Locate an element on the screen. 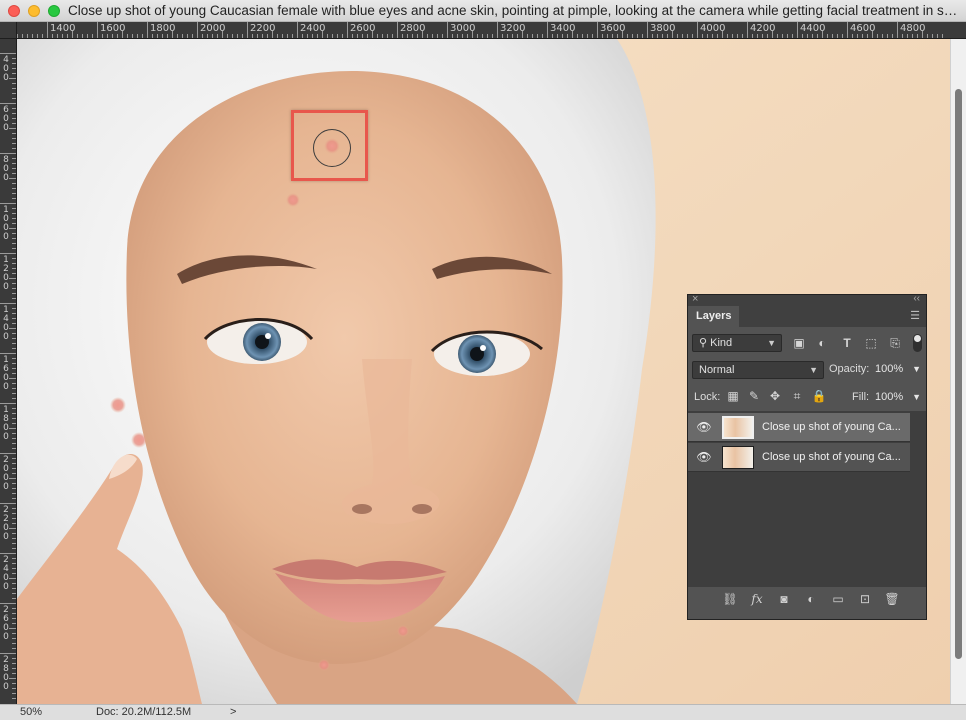  pixel-layer-filter-icon: ▣ is located at coordinates (799, 343).